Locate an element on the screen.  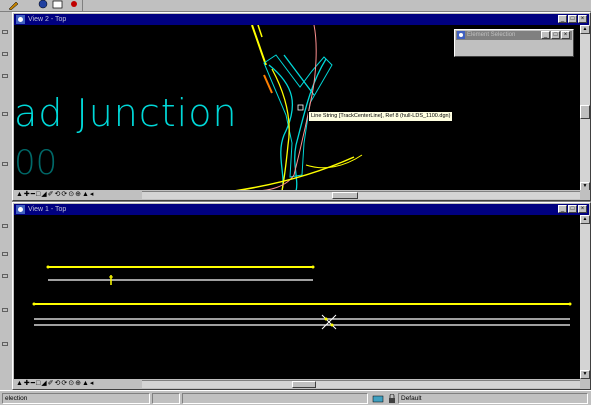
element-selection-title: Element Selection is located at coordinates (491, 35).